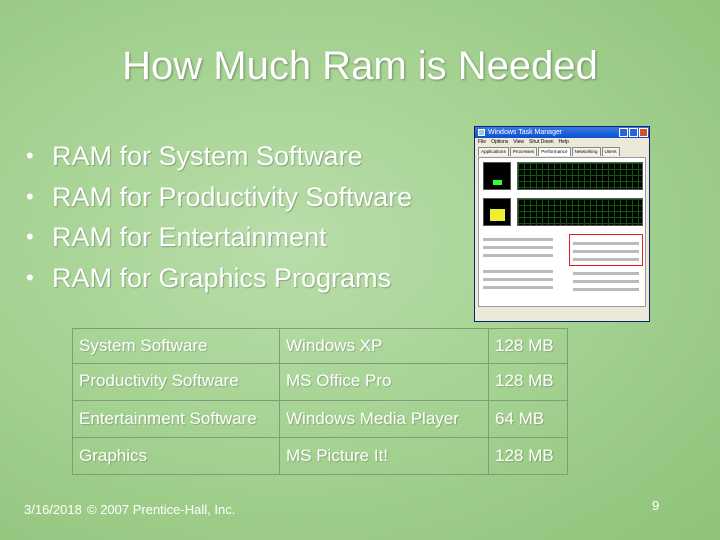  I want to click on bullet-text: RAM for Productivity Software, so click(232, 196).